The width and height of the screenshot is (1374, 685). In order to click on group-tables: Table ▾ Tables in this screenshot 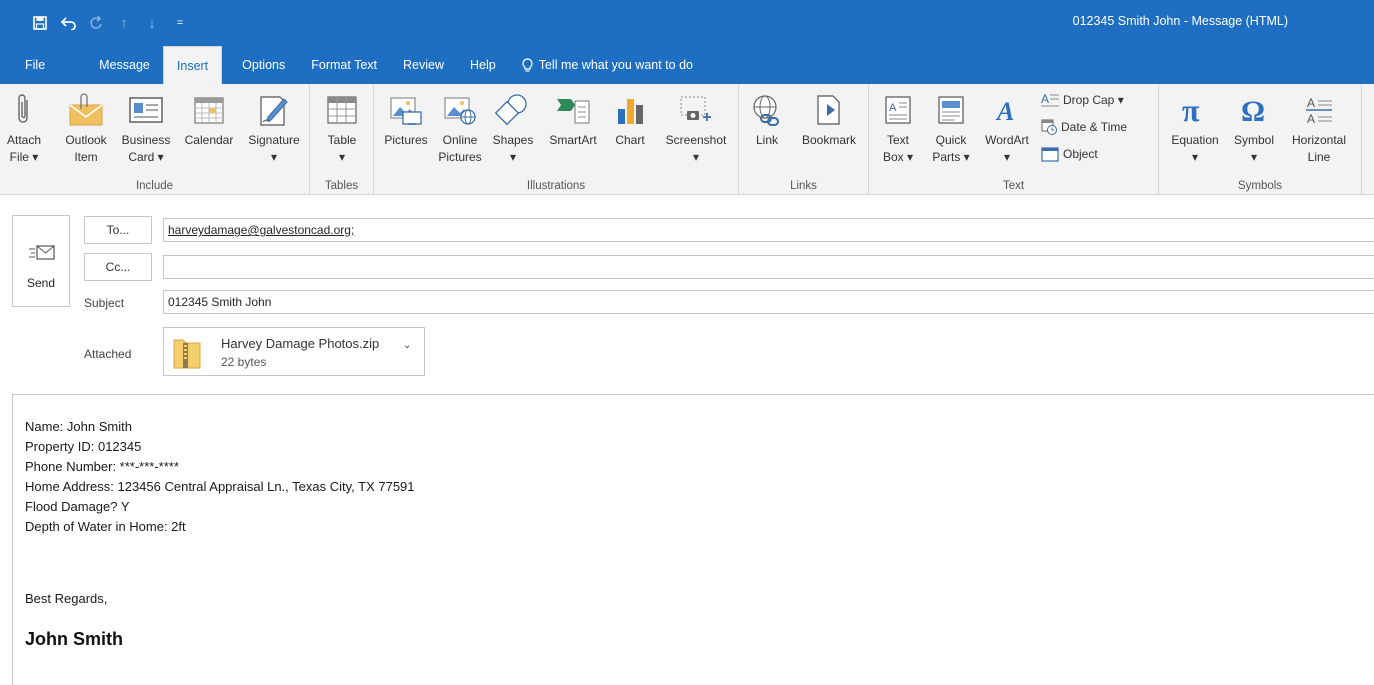, I will do `click(342, 139)`.